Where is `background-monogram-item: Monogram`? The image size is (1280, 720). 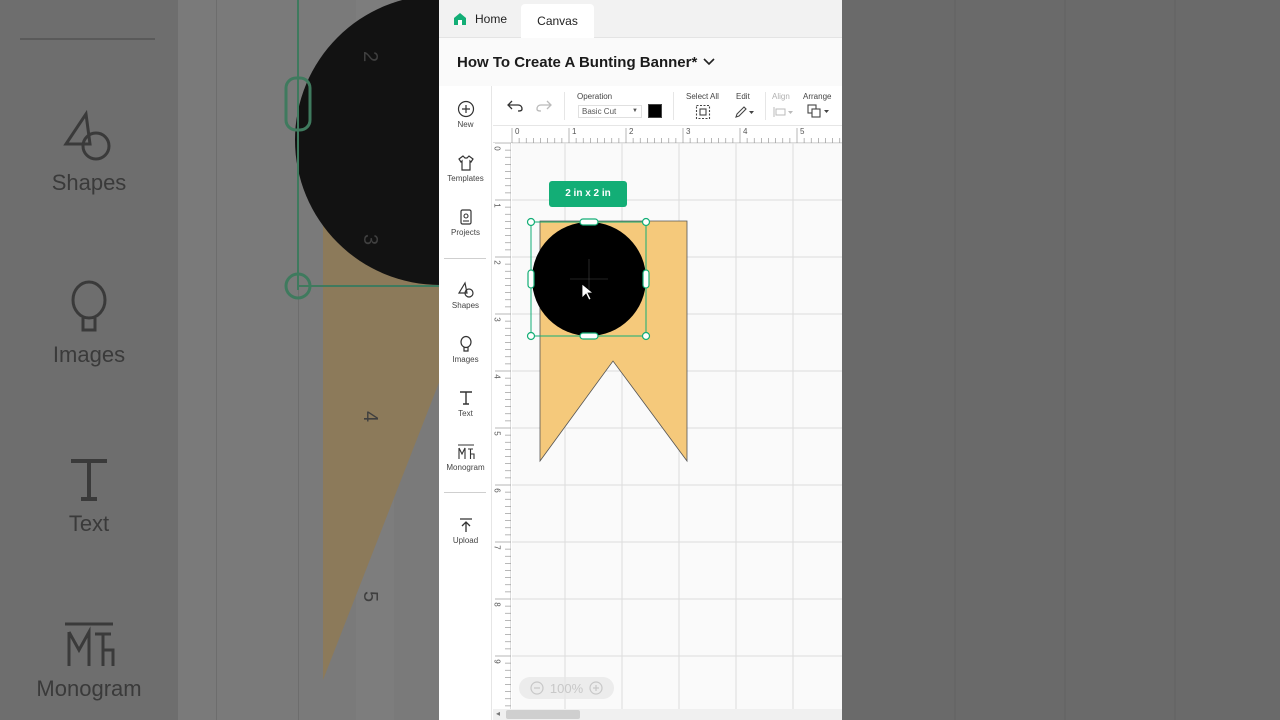
background-monogram-item: Monogram is located at coordinates (89, 661).